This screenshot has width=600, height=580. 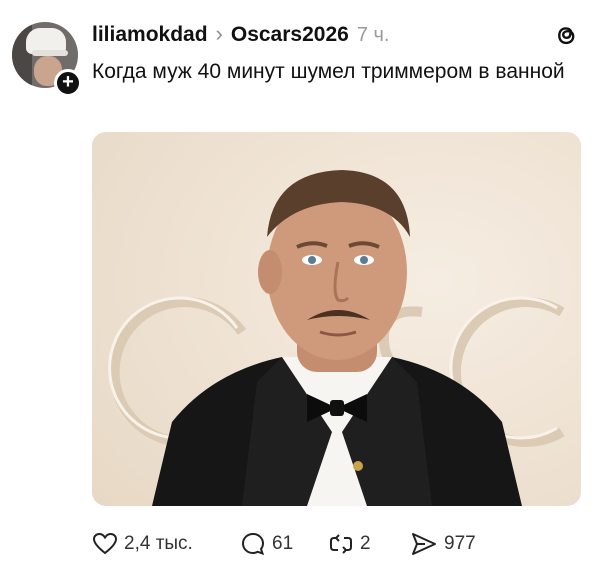 I want to click on heart-icon, so click(x=105, y=543).